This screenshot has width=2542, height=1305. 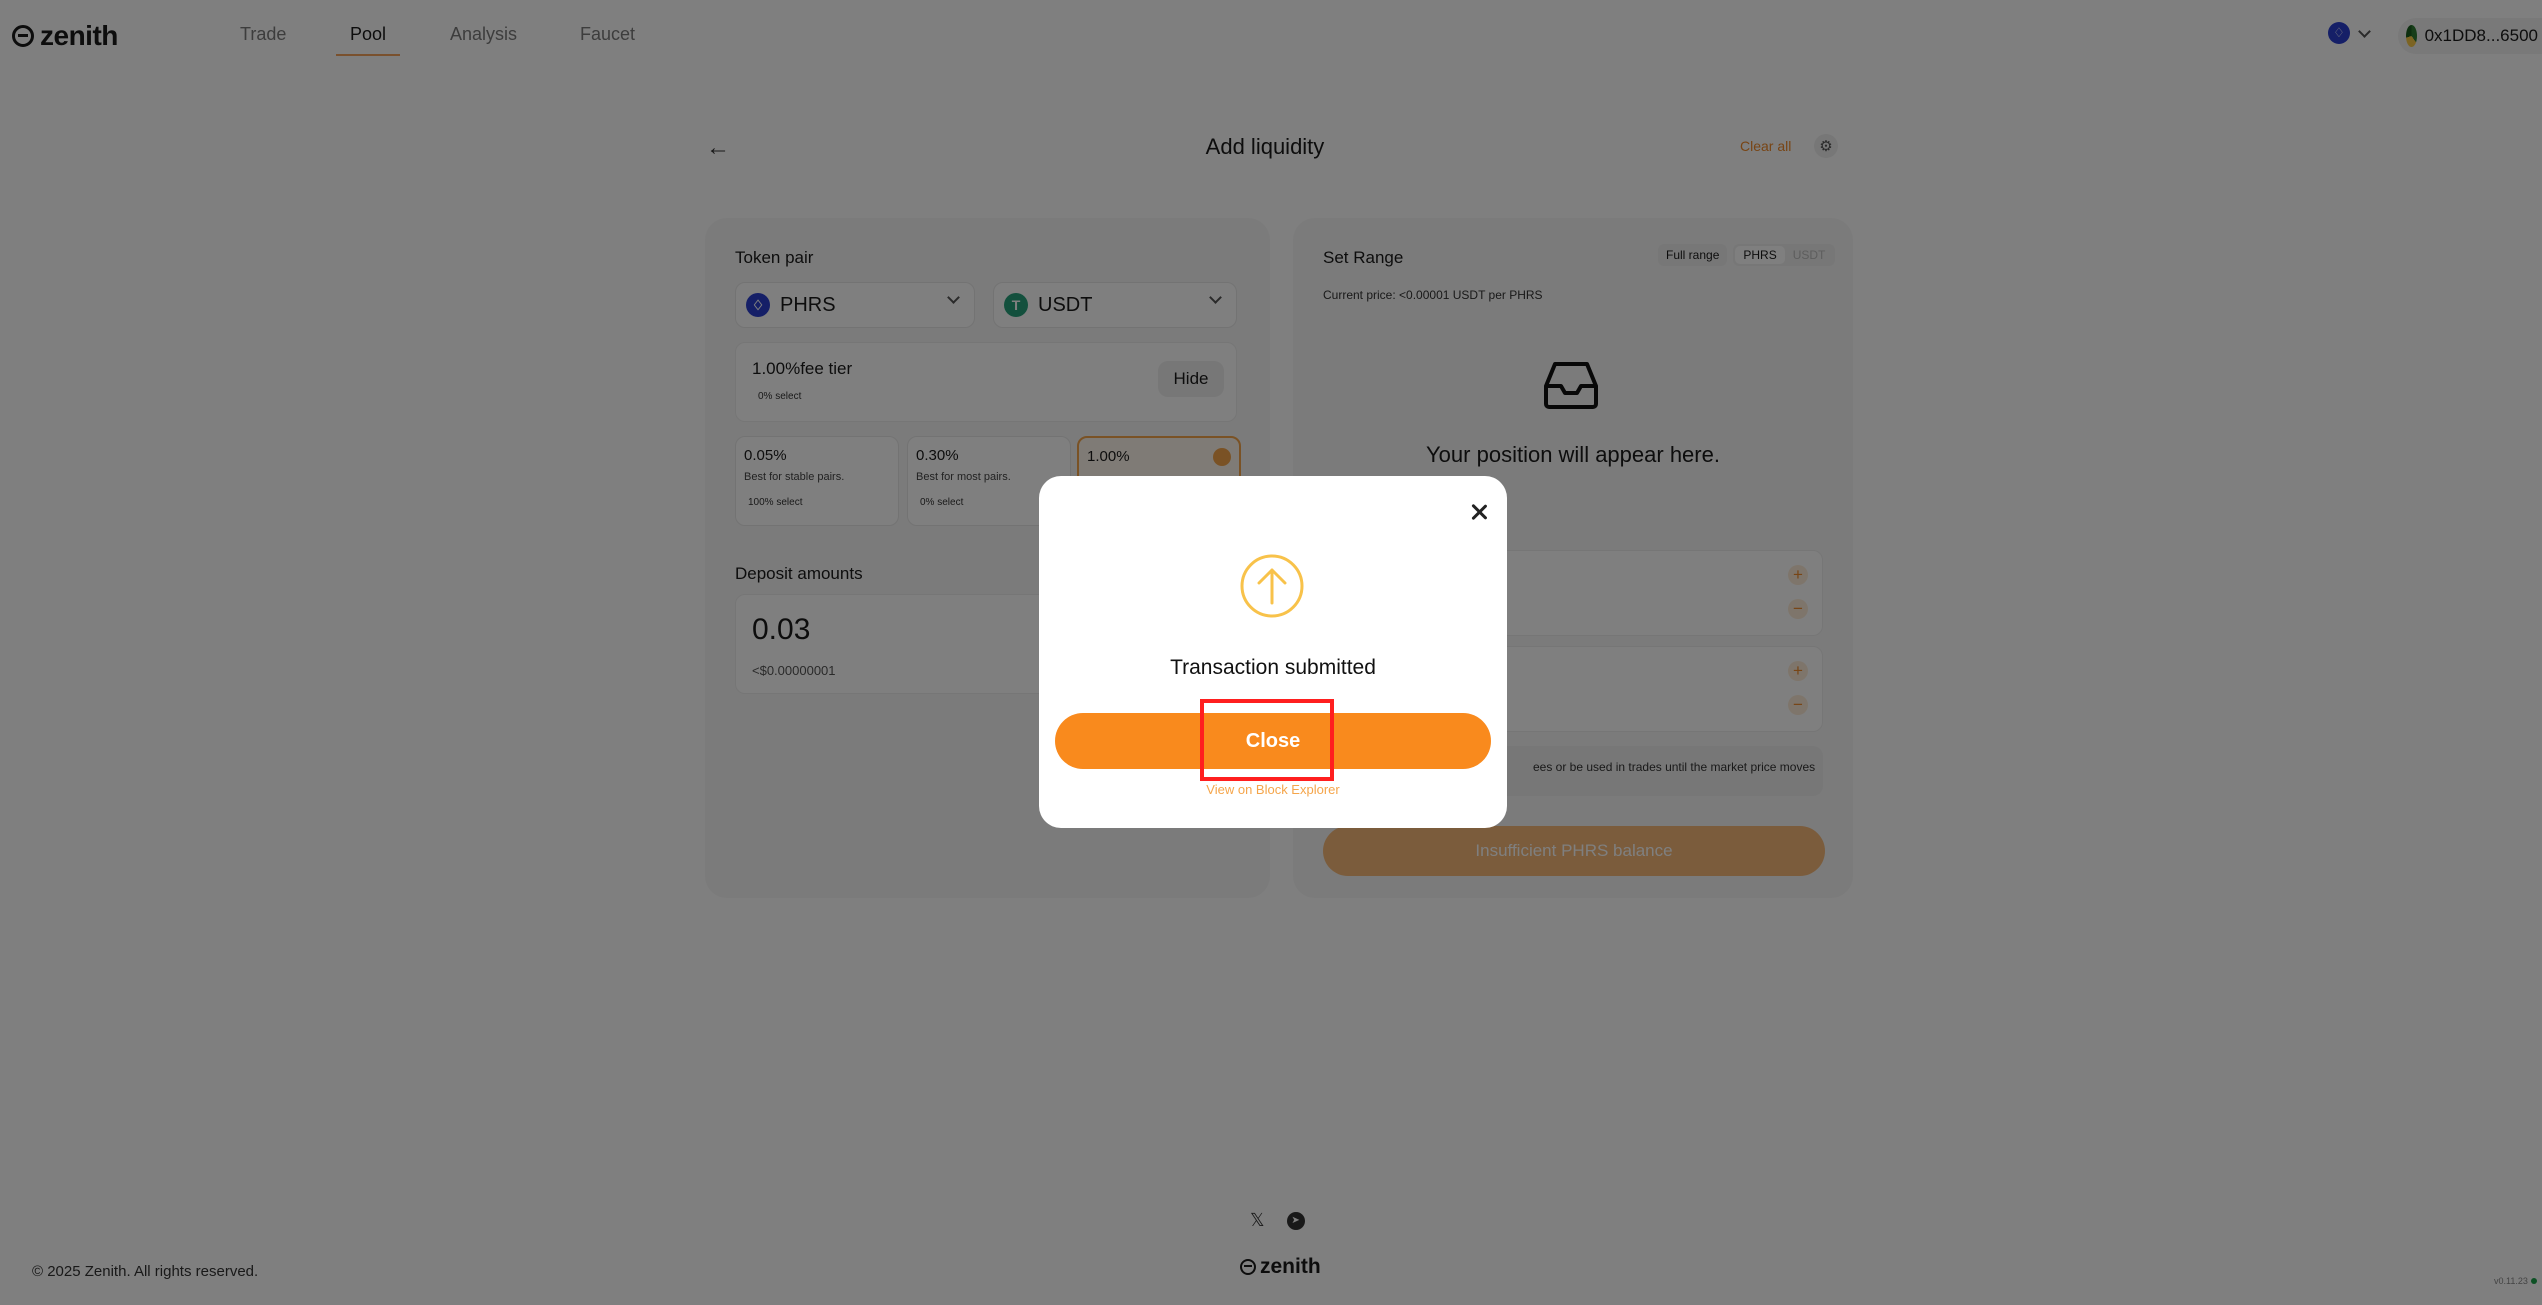 What do you see at coordinates (1267, 740) in the screenshot?
I see `close-button-highlight` at bounding box center [1267, 740].